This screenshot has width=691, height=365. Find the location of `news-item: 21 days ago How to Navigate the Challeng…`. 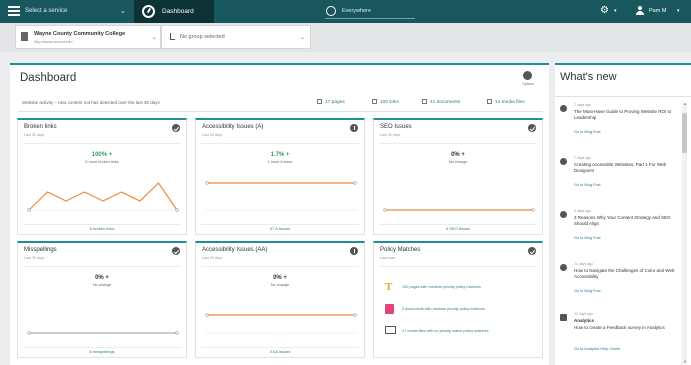

news-item: 21 days ago How to Navigate the Challeng… is located at coordinates (619, 282).